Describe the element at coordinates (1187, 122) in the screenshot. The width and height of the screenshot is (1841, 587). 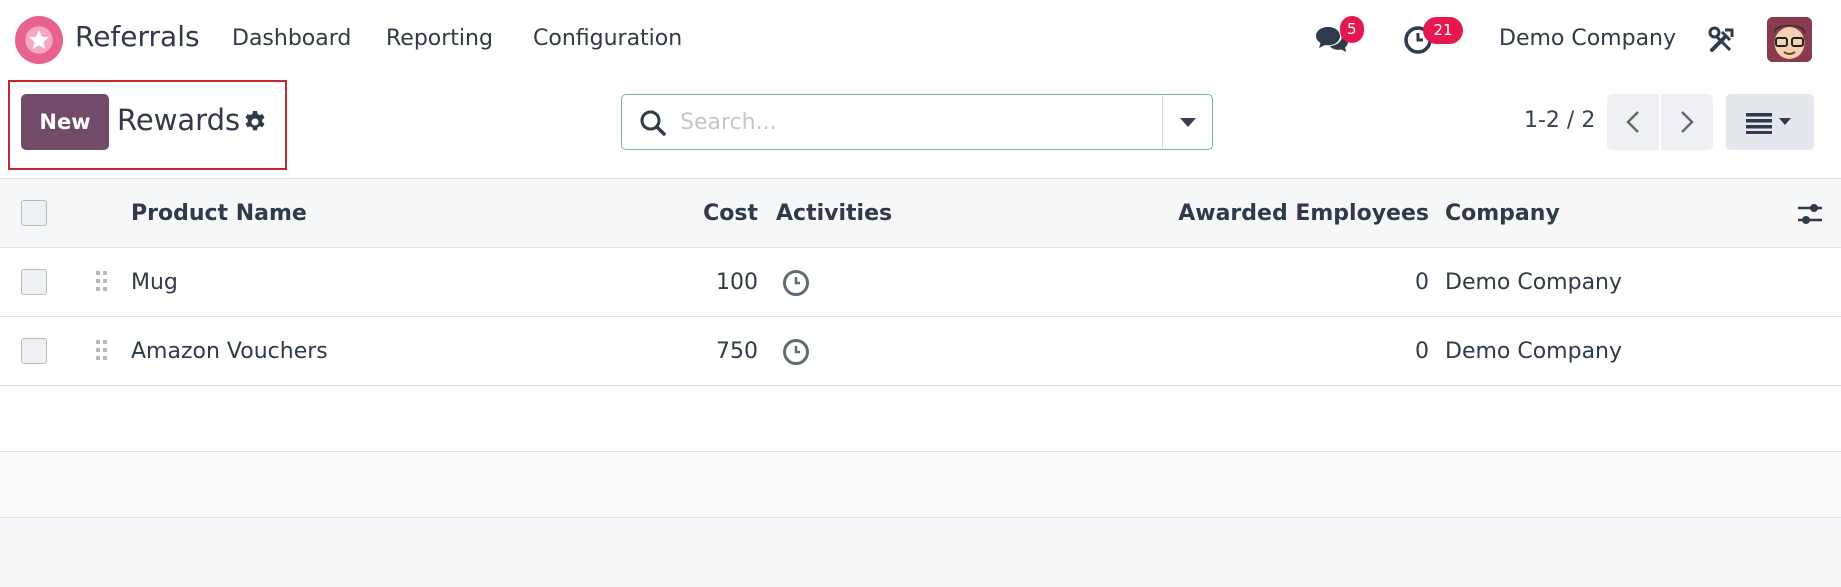
I see `caret-down-icon` at that location.